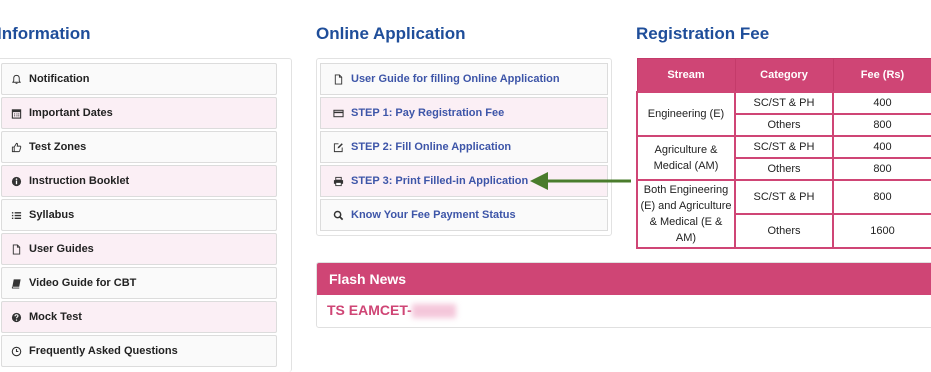 The width and height of the screenshot is (931, 372). What do you see at coordinates (79, 181) in the screenshot?
I see `info-item-label: Instruction Booklet` at bounding box center [79, 181].